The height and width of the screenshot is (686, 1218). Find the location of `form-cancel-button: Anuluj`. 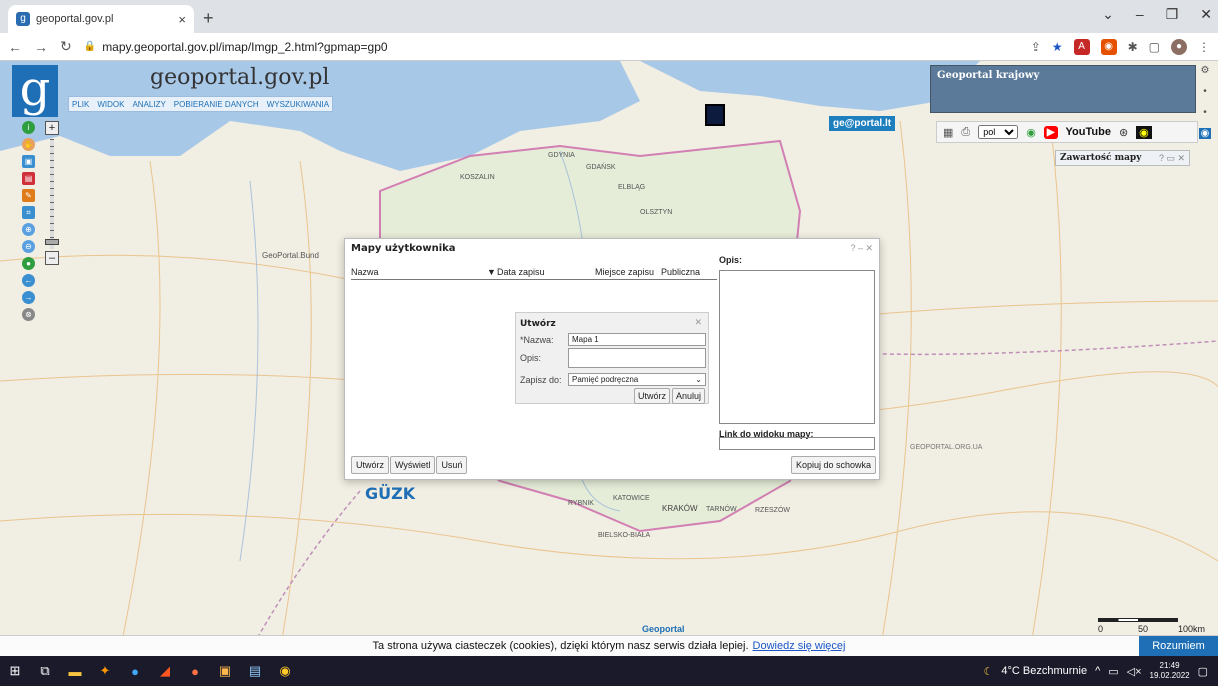

form-cancel-button: Anuluj is located at coordinates (689, 396).